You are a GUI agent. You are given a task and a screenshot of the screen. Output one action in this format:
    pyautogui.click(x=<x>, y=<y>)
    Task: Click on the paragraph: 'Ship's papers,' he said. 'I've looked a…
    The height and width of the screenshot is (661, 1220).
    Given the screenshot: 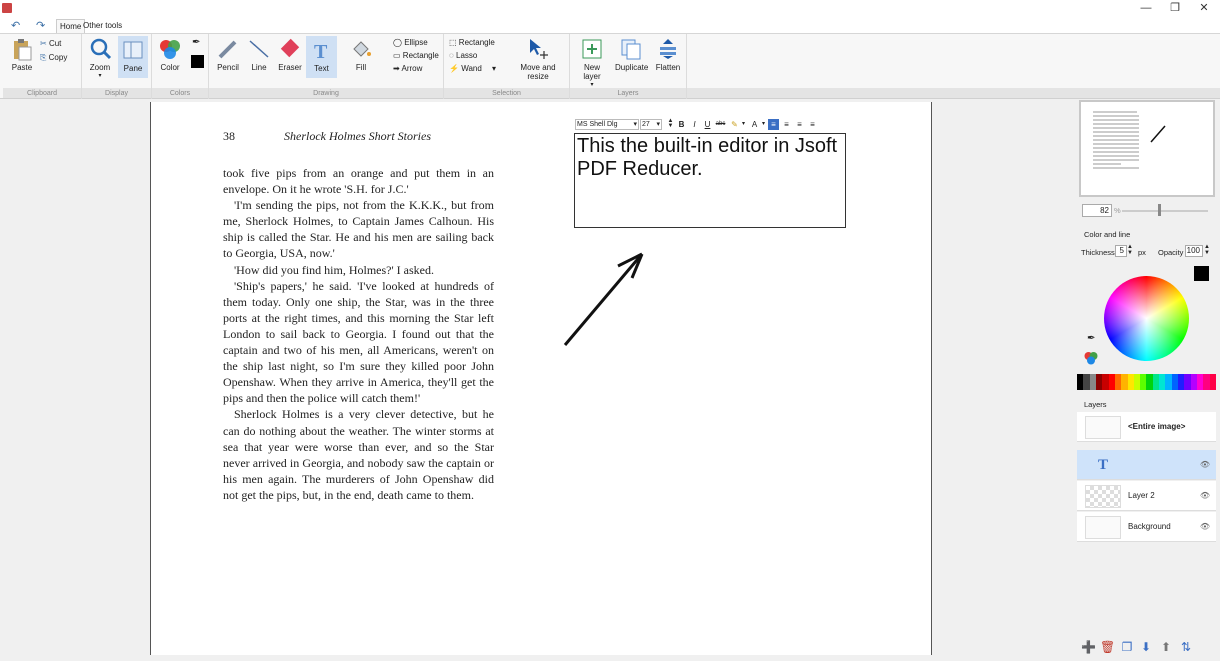 What is the action you would take?
    pyautogui.click(x=358, y=342)
    